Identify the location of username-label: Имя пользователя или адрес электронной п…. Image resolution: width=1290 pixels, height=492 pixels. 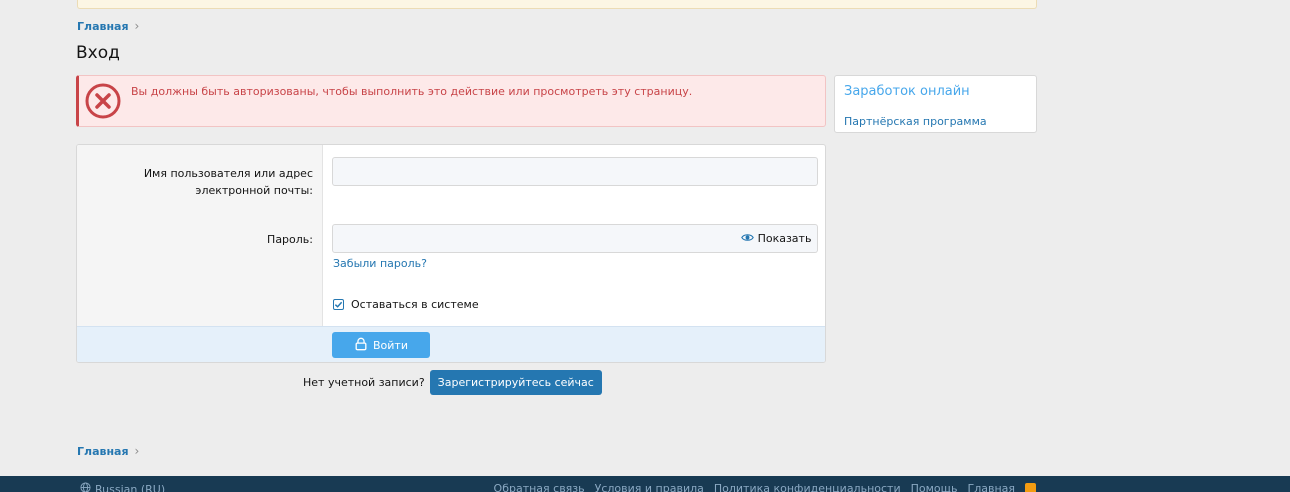
(228, 182).